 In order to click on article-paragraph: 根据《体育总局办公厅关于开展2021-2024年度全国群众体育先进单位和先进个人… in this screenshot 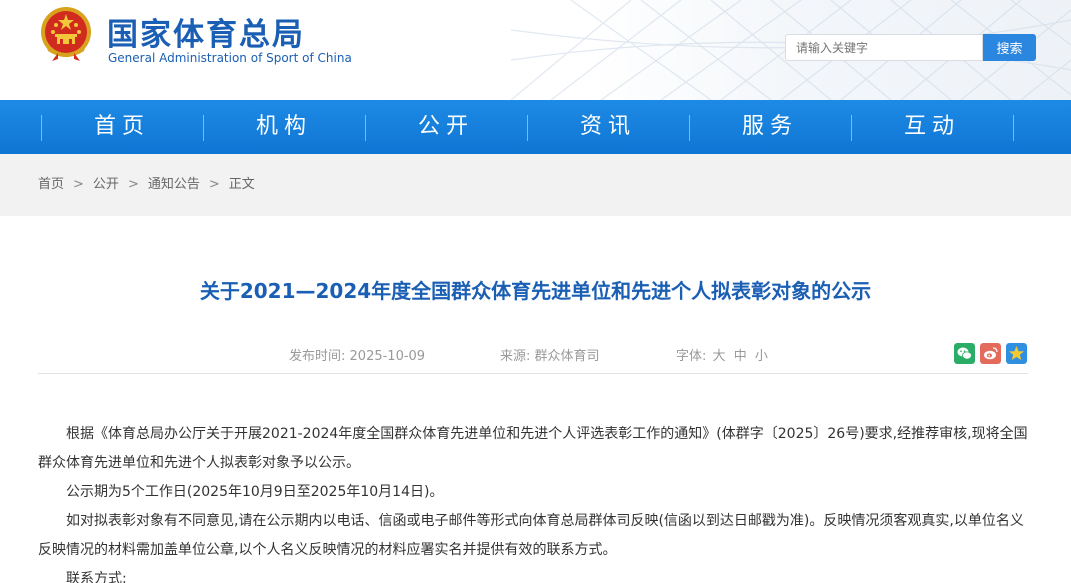, I will do `click(533, 448)`.